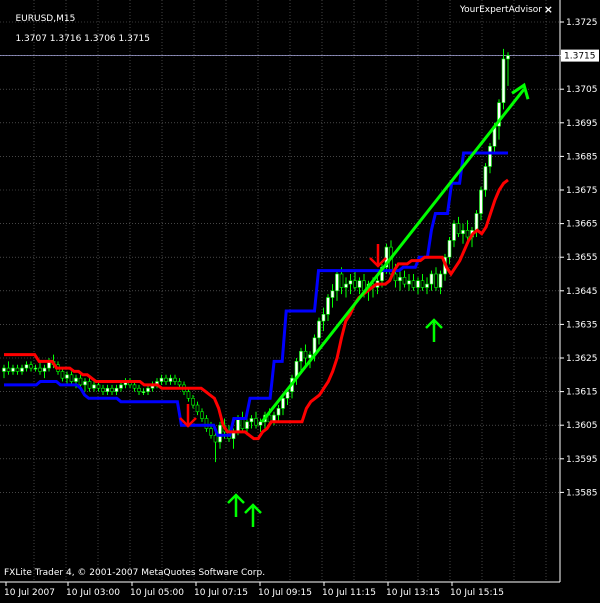 The width and height of the screenshot is (600, 603). I want to click on time-tick-label: 10 Jul 09:15, so click(285, 593).